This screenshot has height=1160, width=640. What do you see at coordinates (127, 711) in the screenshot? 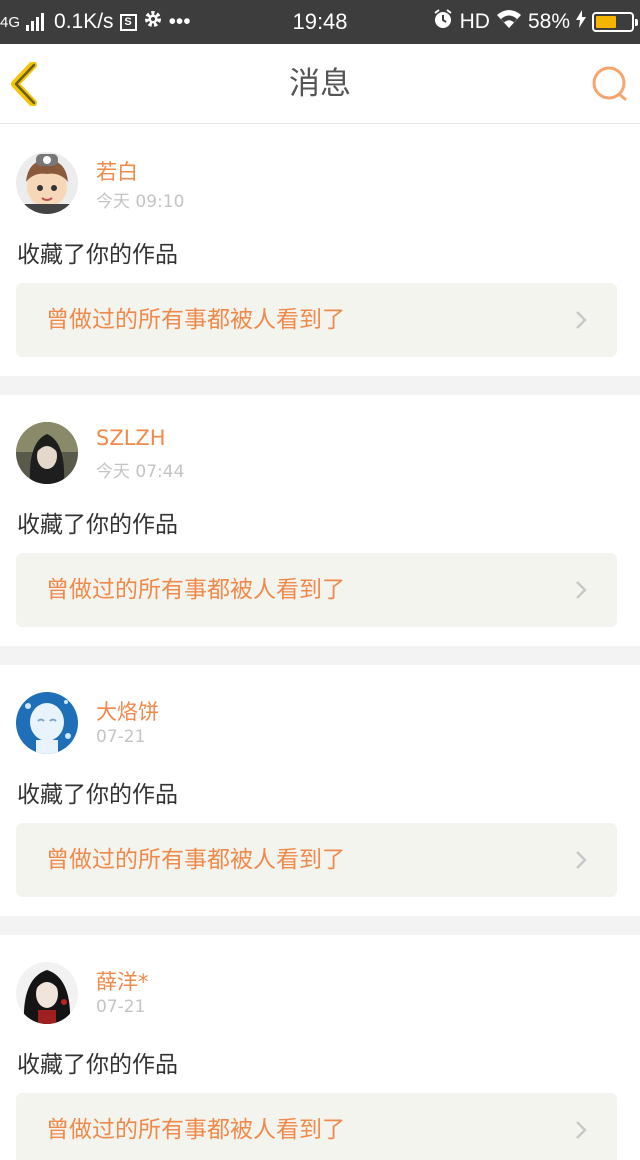
I see `username: 大烙饼` at bounding box center [127, 711].